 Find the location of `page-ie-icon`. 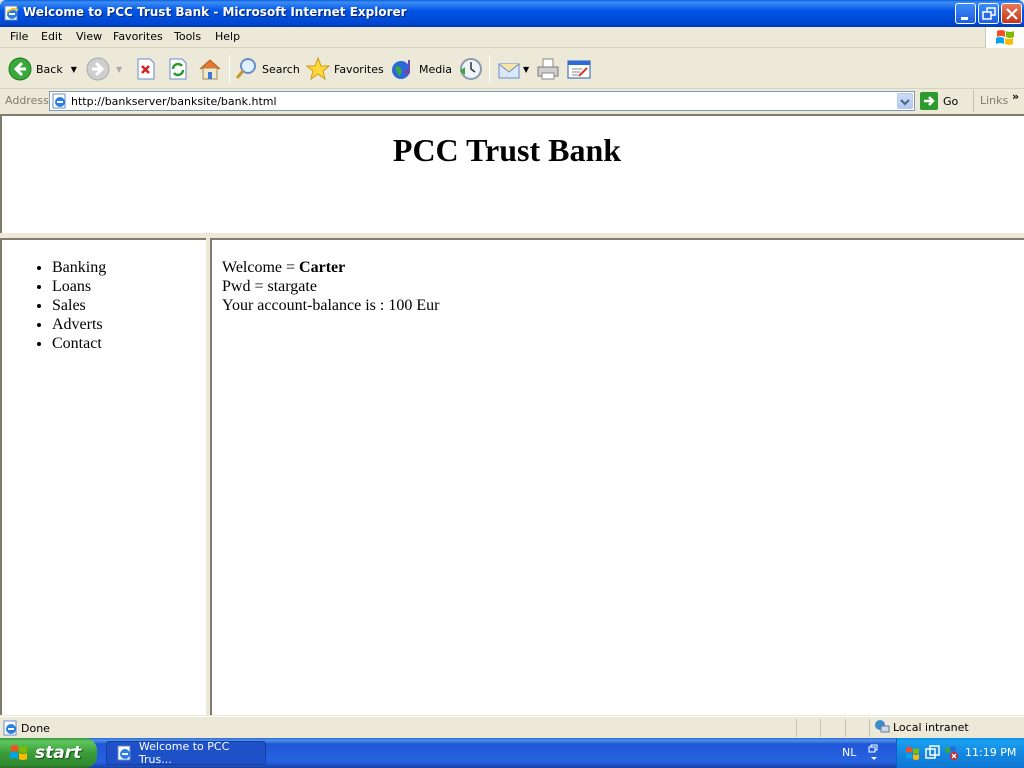

page-ie-icon is located at coordinates (59, 101).